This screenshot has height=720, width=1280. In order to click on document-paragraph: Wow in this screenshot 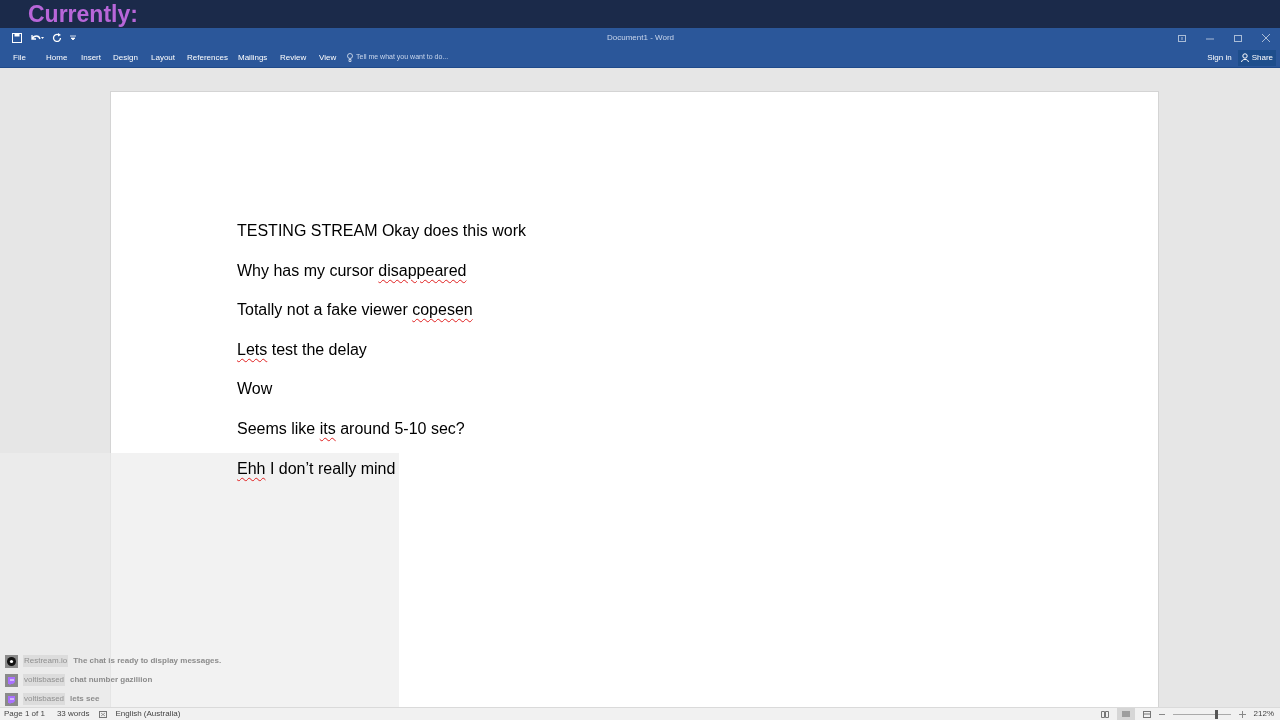, I will do `click(255, 389)`.